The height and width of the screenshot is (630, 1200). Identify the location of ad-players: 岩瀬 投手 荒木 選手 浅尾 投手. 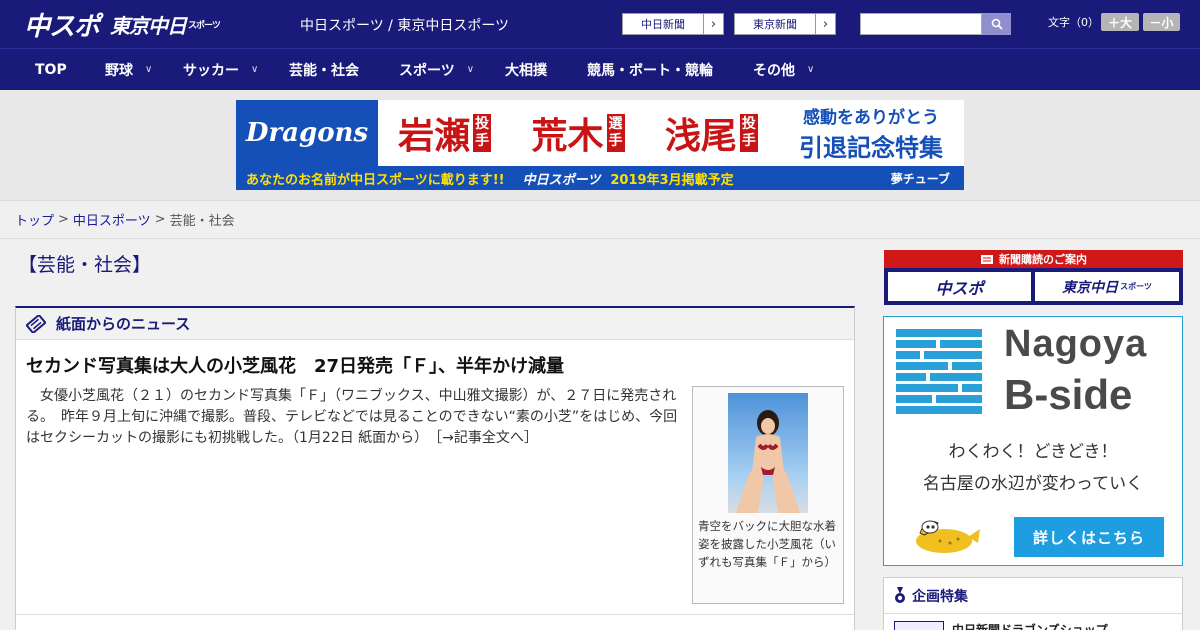
(578, 133).